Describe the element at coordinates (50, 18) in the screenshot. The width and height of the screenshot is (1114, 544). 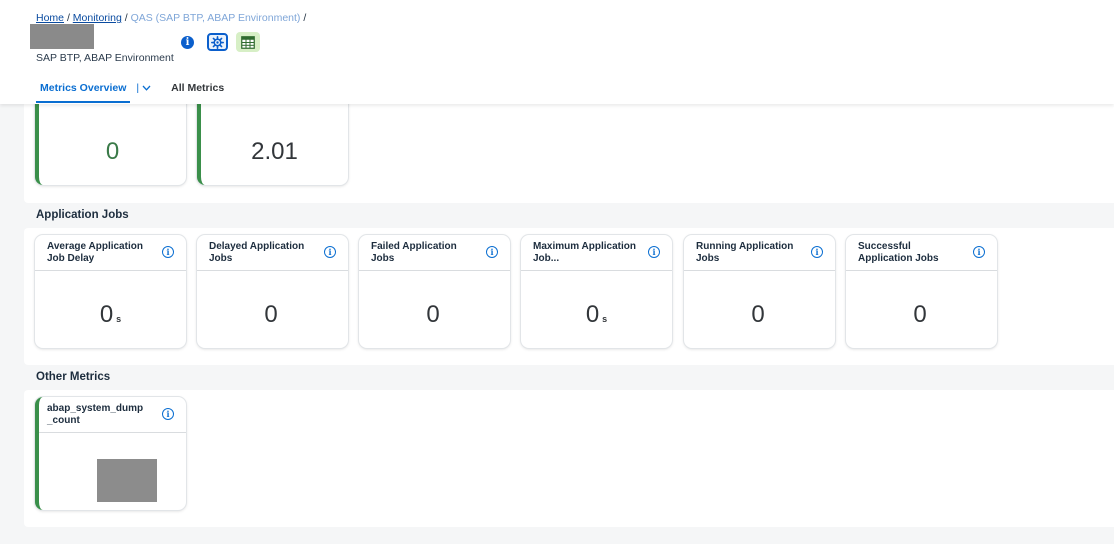
I see `breadcrumb-home-link: Home` at that location.